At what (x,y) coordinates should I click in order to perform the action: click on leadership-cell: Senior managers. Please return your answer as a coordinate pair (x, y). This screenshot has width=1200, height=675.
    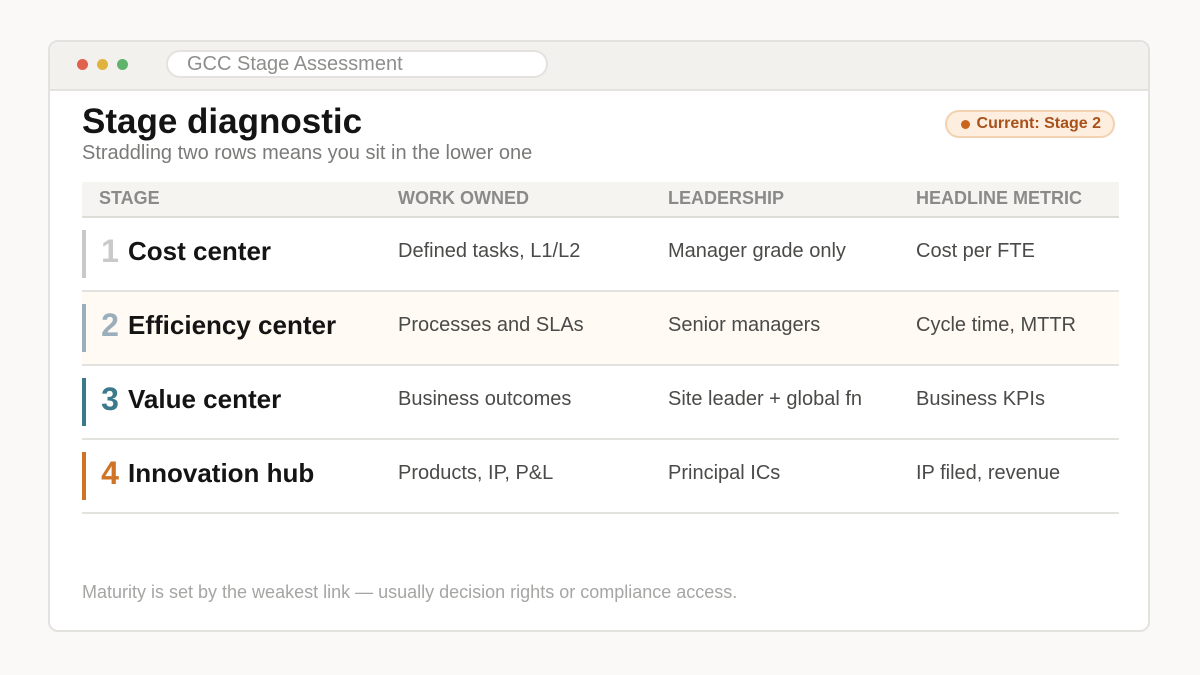
    Looking at the image, I should click on (744, 325).